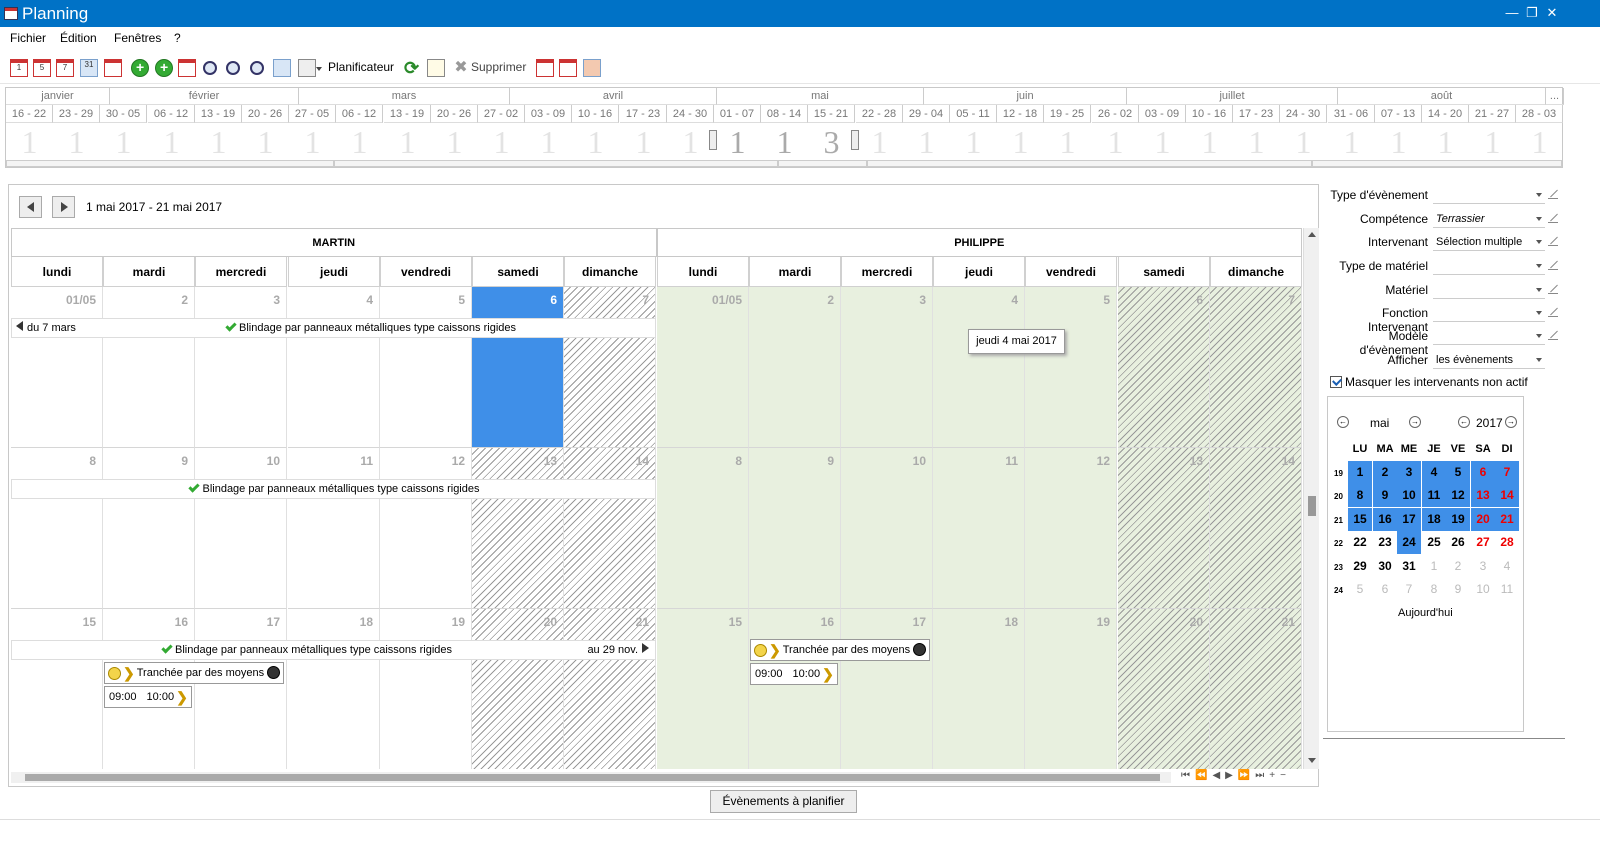 This screenshot has height=860, width=1600. What do you see at coordinates (1312, 234) in the screenshot?
I see `scroll-up-icon` at bounding box center [1312, 234].